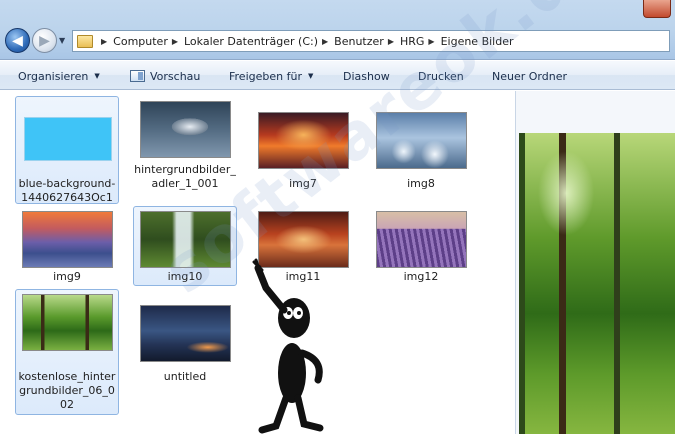  I want to click on organize-button: Organisieren ▼, so click(59, 76).